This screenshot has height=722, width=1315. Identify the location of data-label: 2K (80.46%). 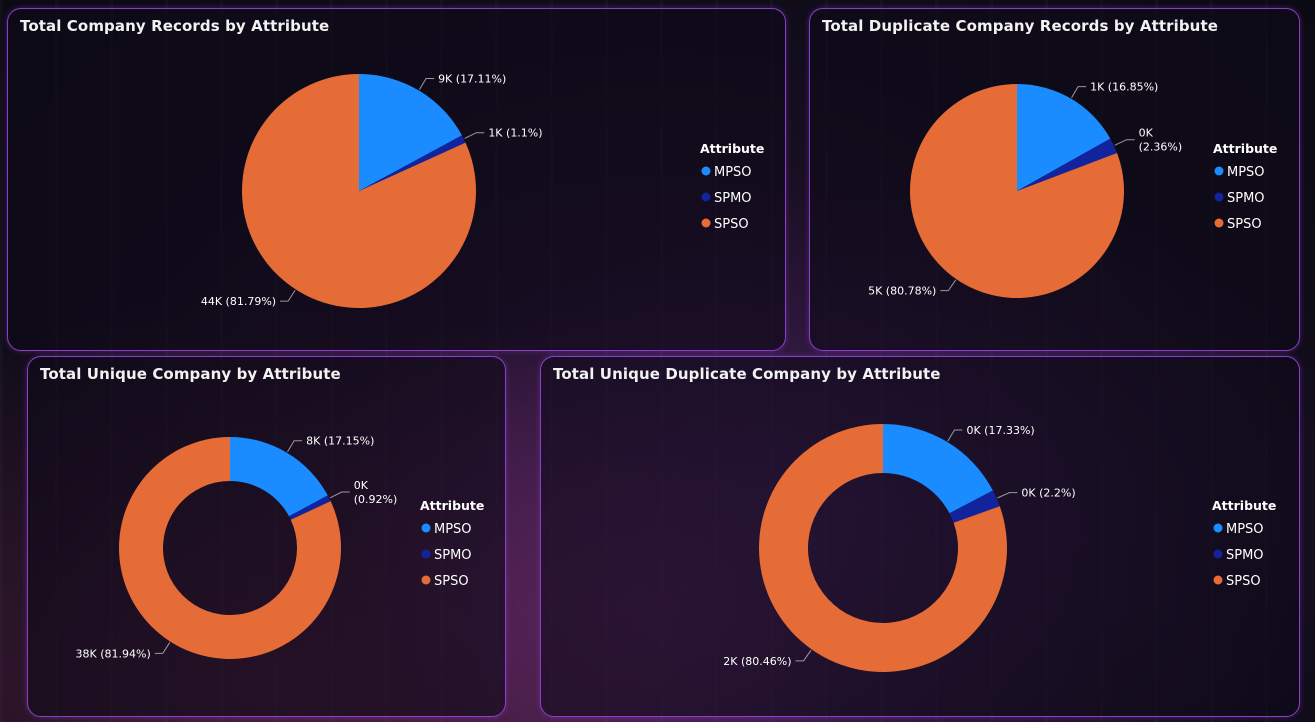
(757, 661).